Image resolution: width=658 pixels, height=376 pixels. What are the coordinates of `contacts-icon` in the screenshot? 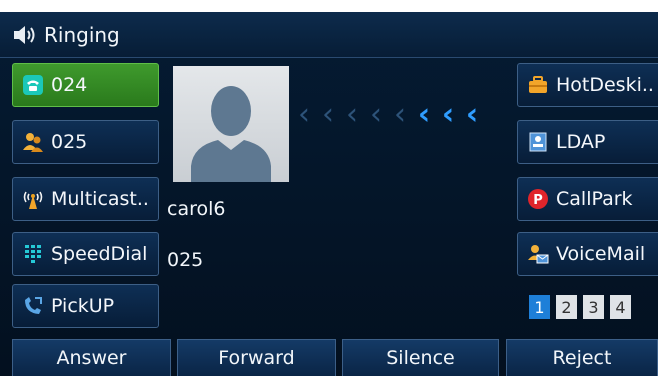 It's located at (33, 142).